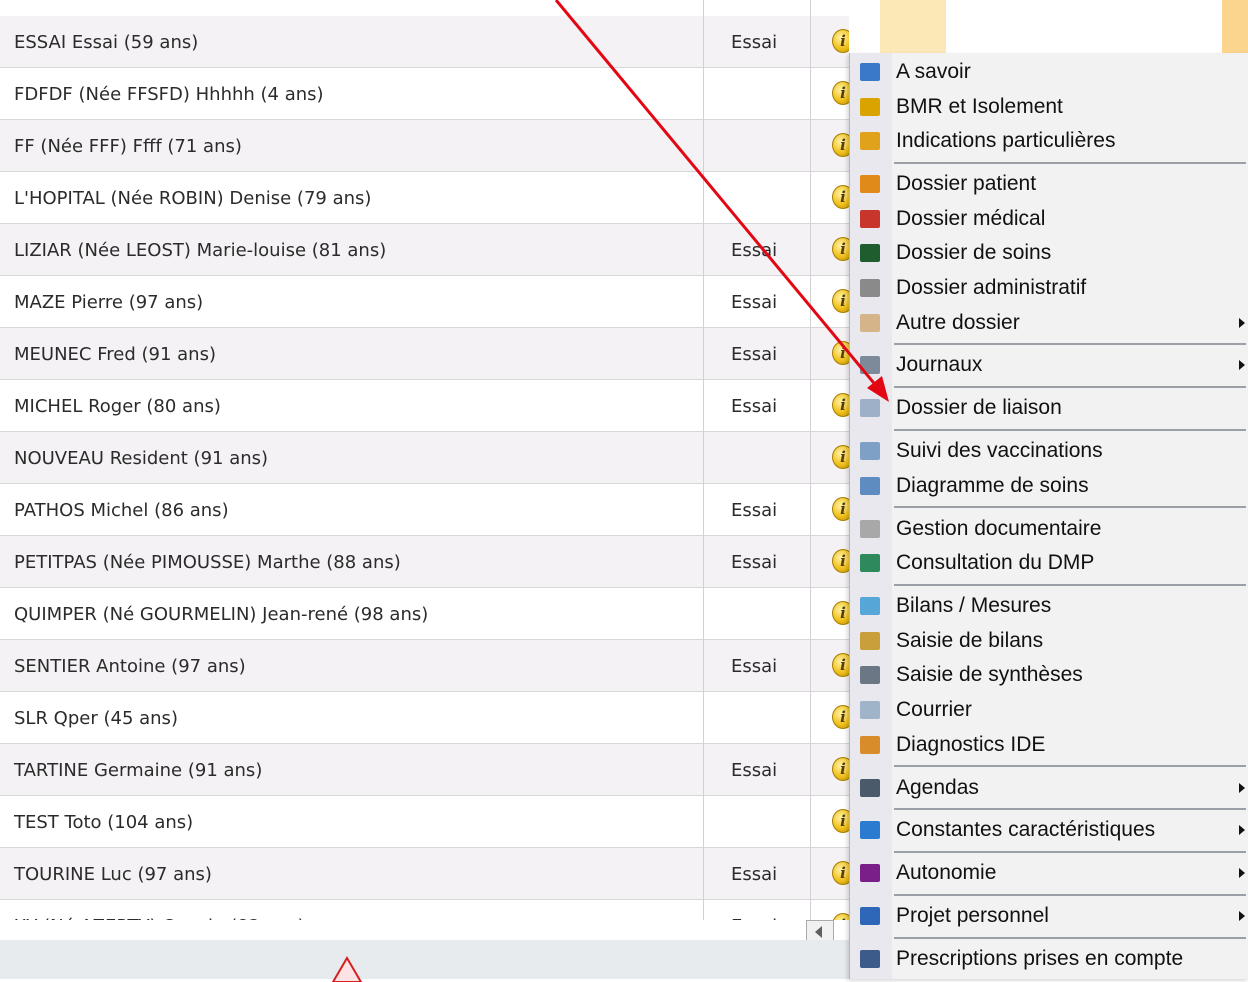 Image resolution: width=1248 pixels, height=982 pixels. Describe the element at coordinates (117, 406) in the screenshot. I see `patient-name: MICHEL Roger (80 ans)` at that location.